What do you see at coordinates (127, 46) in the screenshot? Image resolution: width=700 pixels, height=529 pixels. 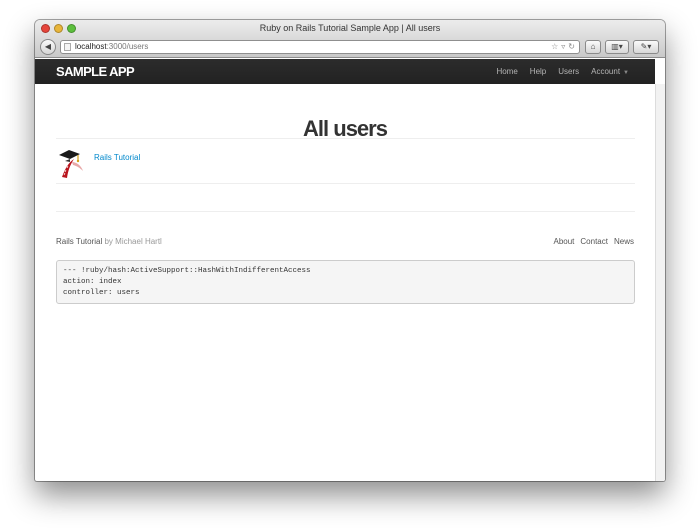 I see `url-path: :3000/users` at bounding box center [127, 46].